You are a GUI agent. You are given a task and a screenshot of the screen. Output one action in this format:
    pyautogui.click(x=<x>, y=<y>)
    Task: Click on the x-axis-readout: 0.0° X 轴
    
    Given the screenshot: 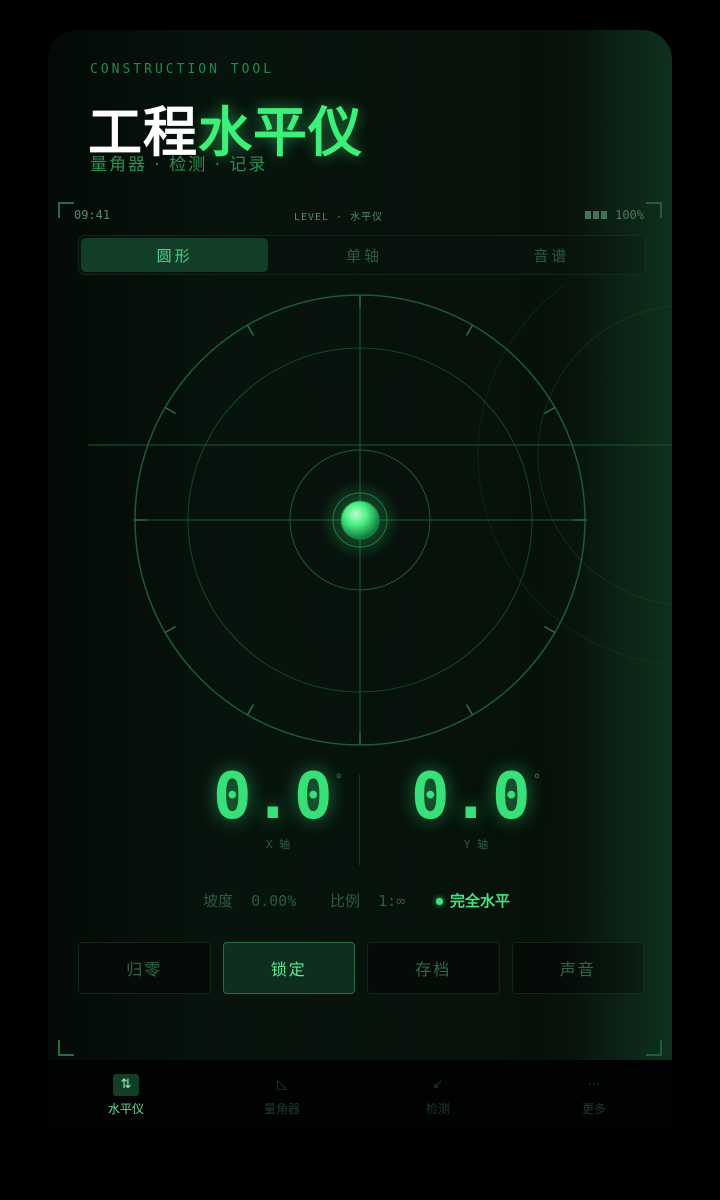 What is the action you would take?
    pyautogui.click(x=278, y=806)
    